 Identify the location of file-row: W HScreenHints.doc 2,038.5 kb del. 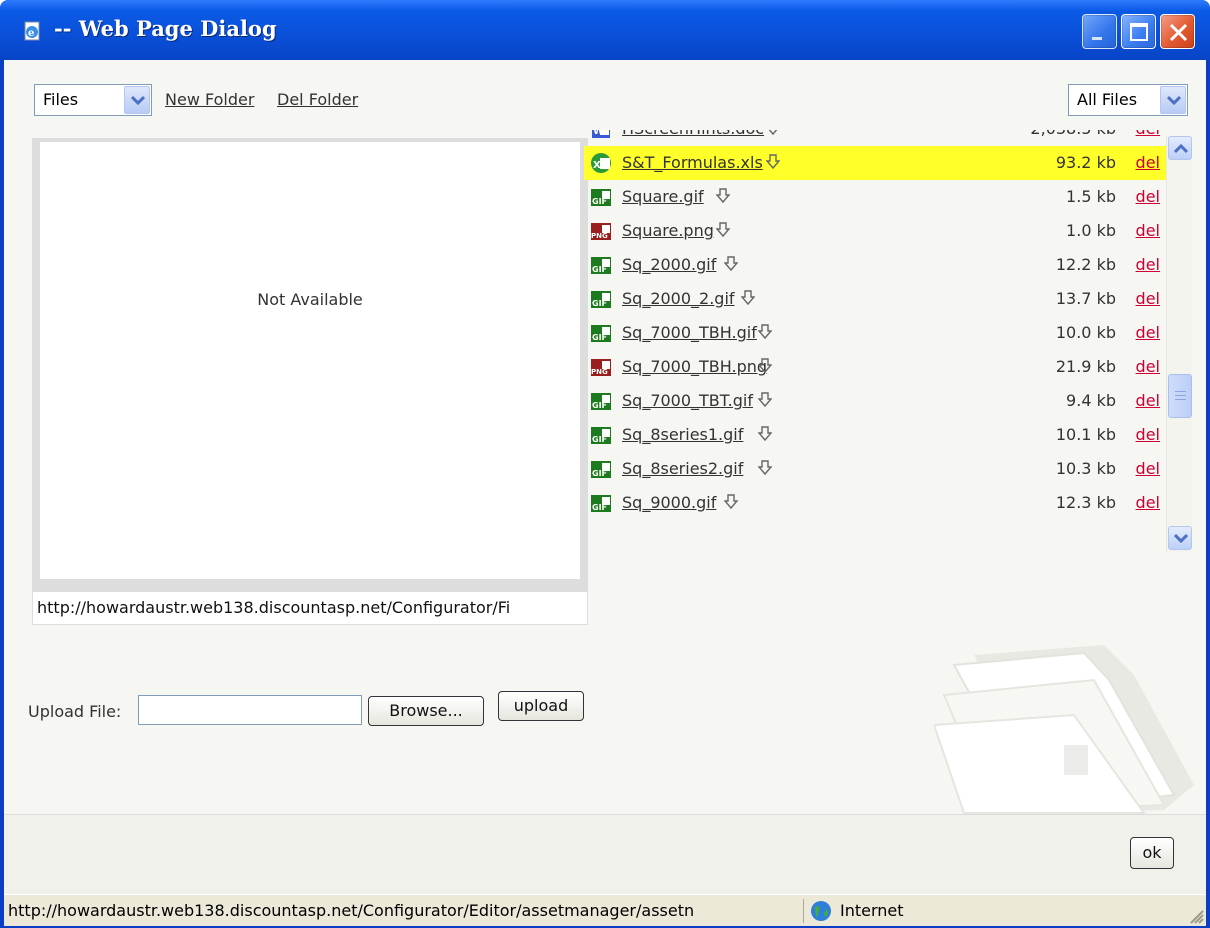
(875, 138).